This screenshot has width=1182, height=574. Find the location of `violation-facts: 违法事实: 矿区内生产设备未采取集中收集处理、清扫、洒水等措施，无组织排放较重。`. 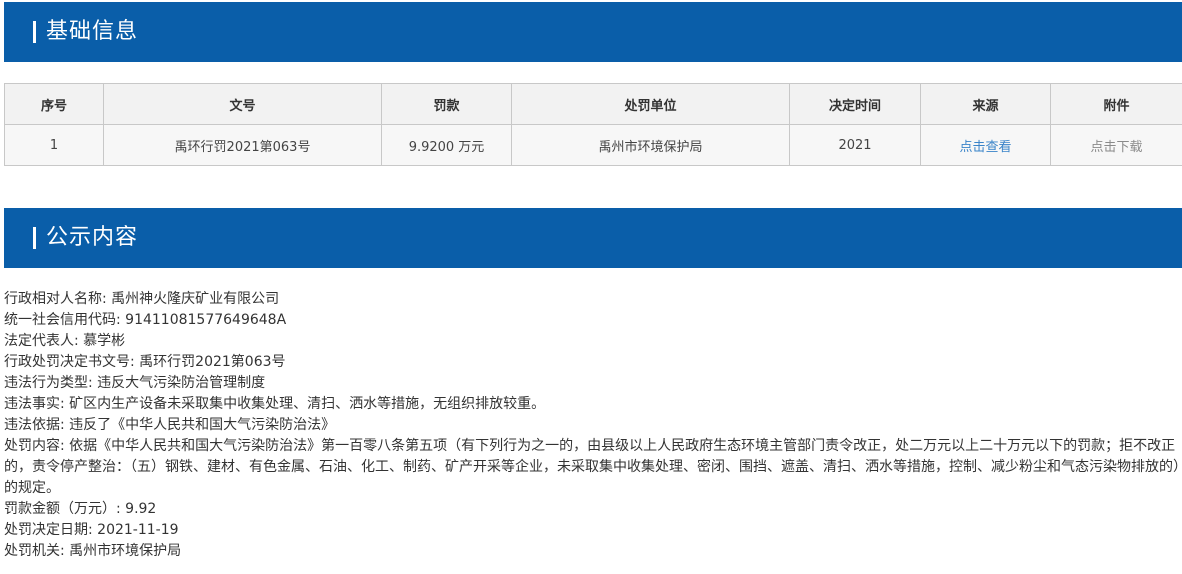

violation-facts: 违法事实: 矿区内生产设备未采取集中收集处理、清扫、洒水等措施，无组织排放较重。 is located at coordinates (275, 404).